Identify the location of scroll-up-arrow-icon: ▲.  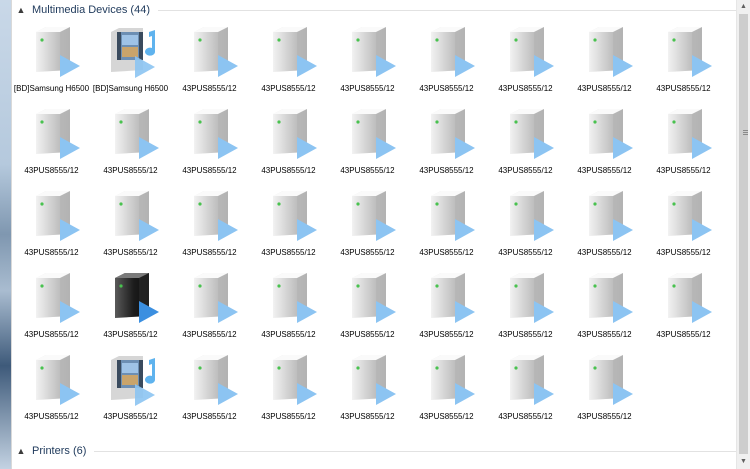
(743, 7).